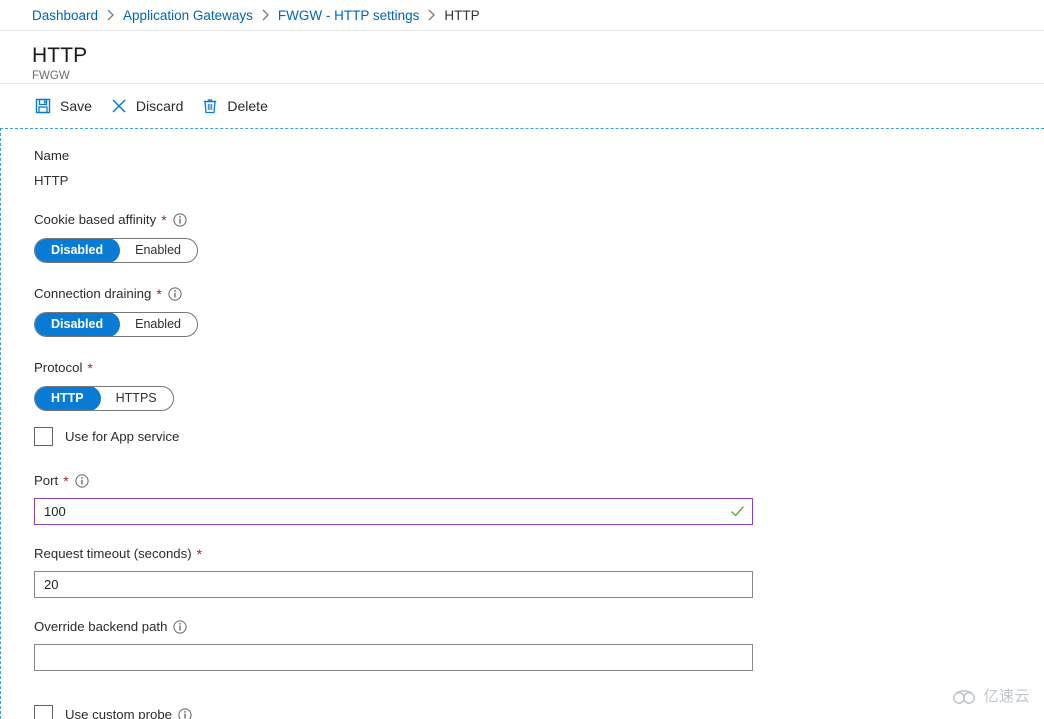 The width and height of the screenshot is (1044, 719). I want to click on use-custom-probe-checkbox, so click(43, 712).